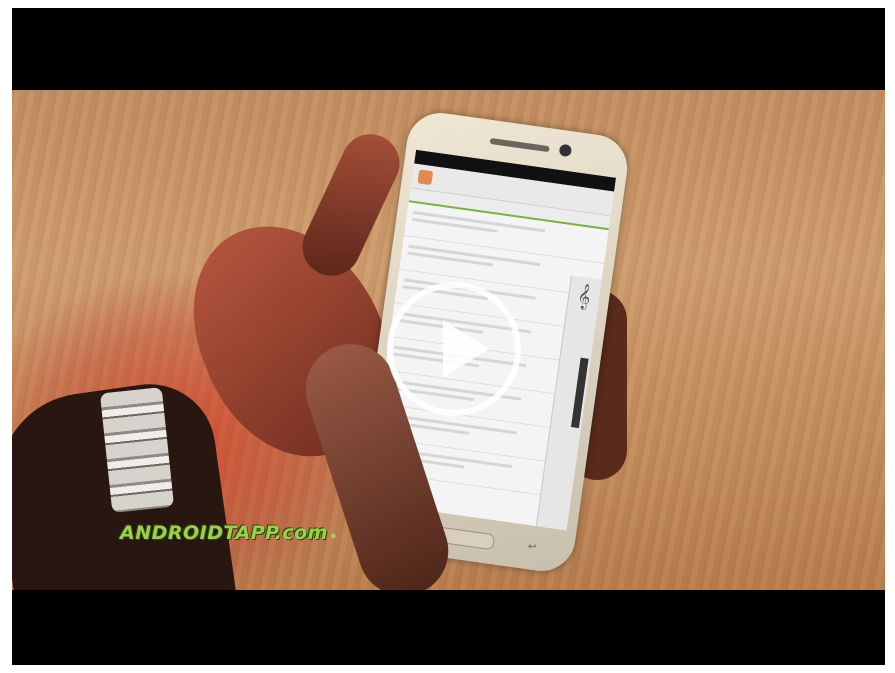 Image resolution: width=895 pixels, height=673 pixels. What do you see at coordinates (466, 349) in the screenshot?
I see `play-icon` at bounding box center [466, 349].